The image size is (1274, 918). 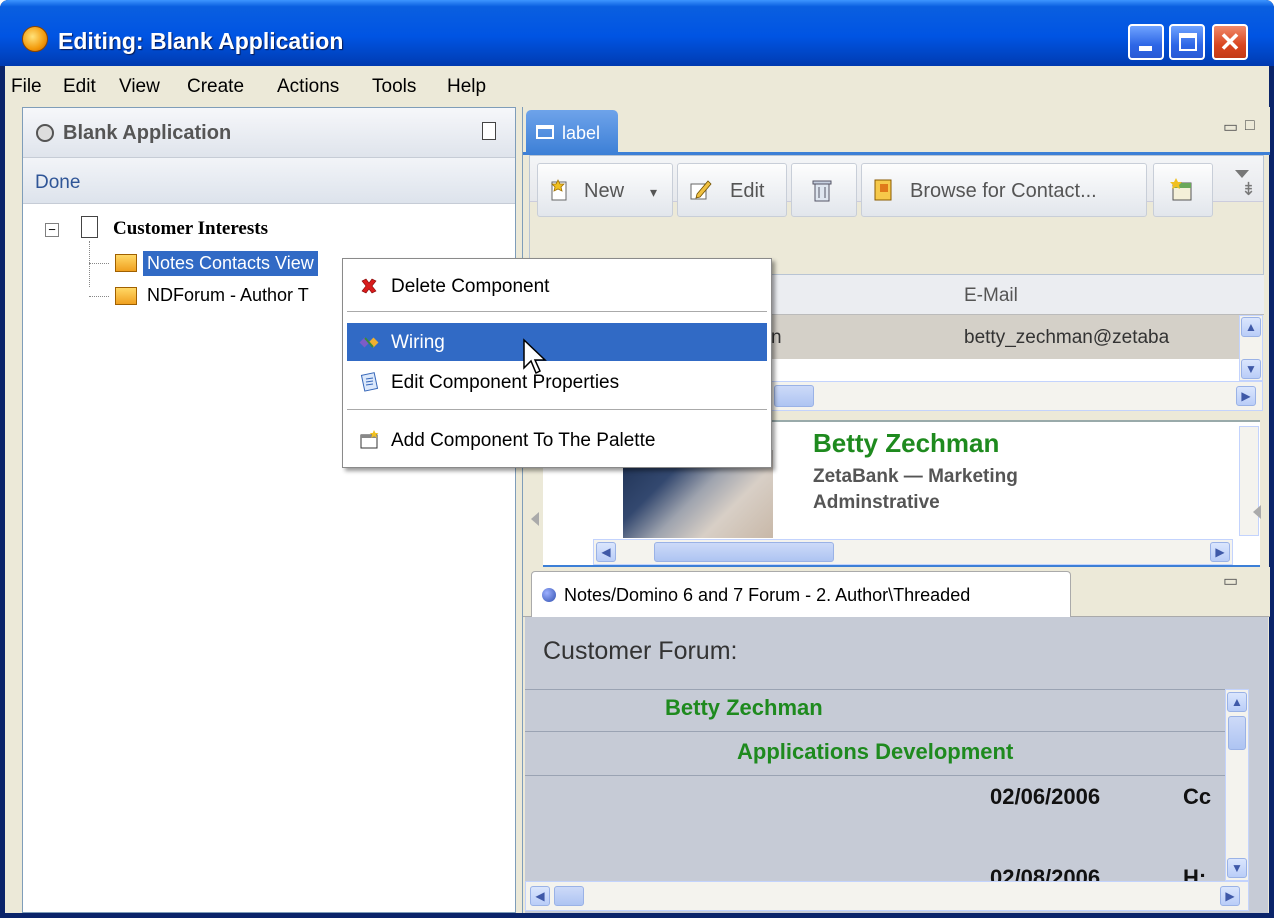 I want to click on menu-item-add-component-to-palette: Add Component To The Palette, so click(x=557, y=440).